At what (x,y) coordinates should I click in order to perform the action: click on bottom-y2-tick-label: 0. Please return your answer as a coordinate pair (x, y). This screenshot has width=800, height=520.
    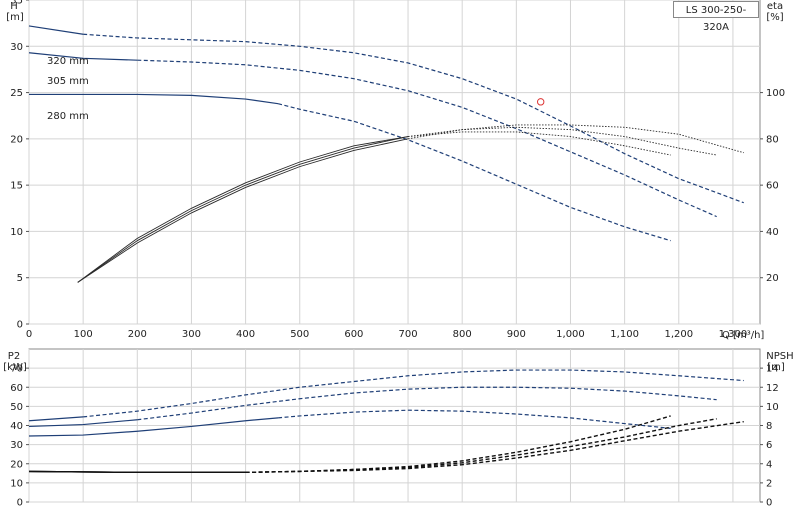
    Looking at the image, I should click on (769, 503).